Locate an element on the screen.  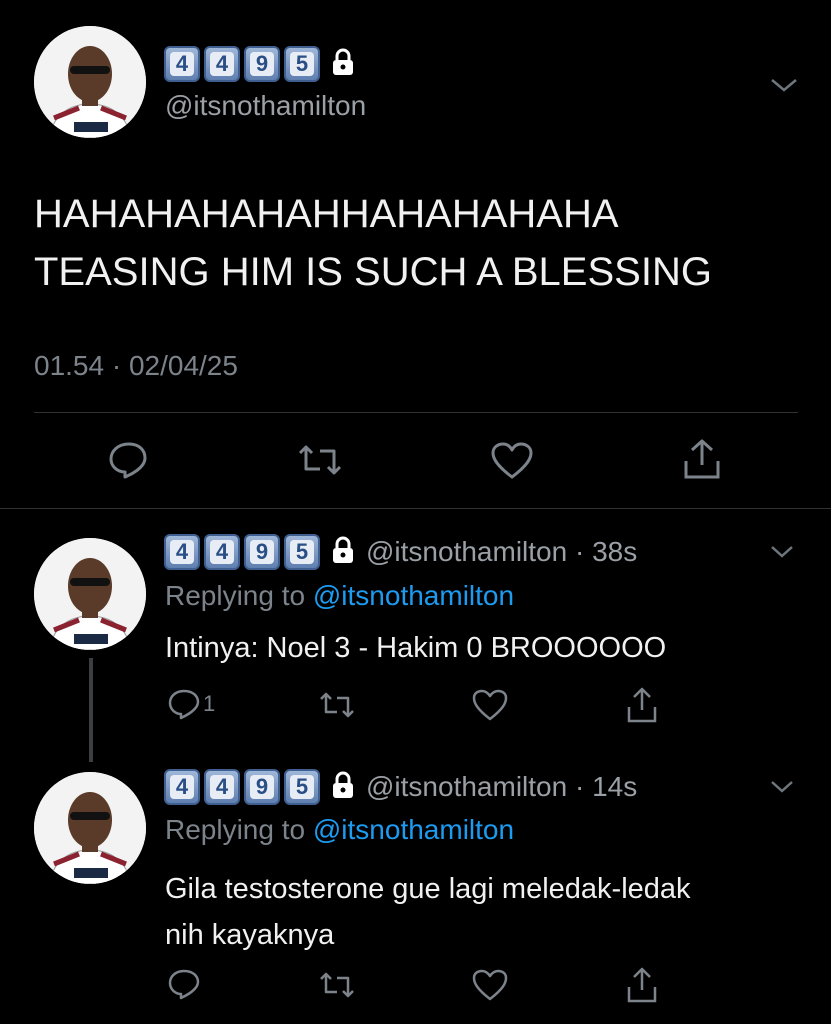
tweet-text-line: HAHAHAHAHAHHAHAHAHAHA is located at coordinates (326, 214).